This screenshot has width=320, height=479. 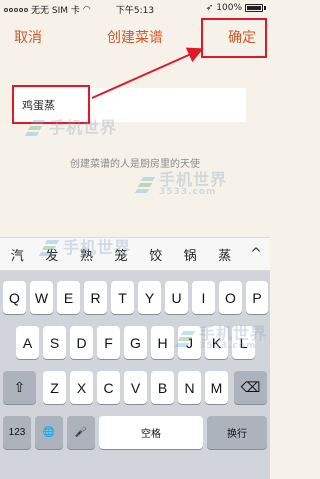 What do you see at coordinates (95, 297) in the screenshot?
I see `key-r: R` at bounding box center [95, 297].